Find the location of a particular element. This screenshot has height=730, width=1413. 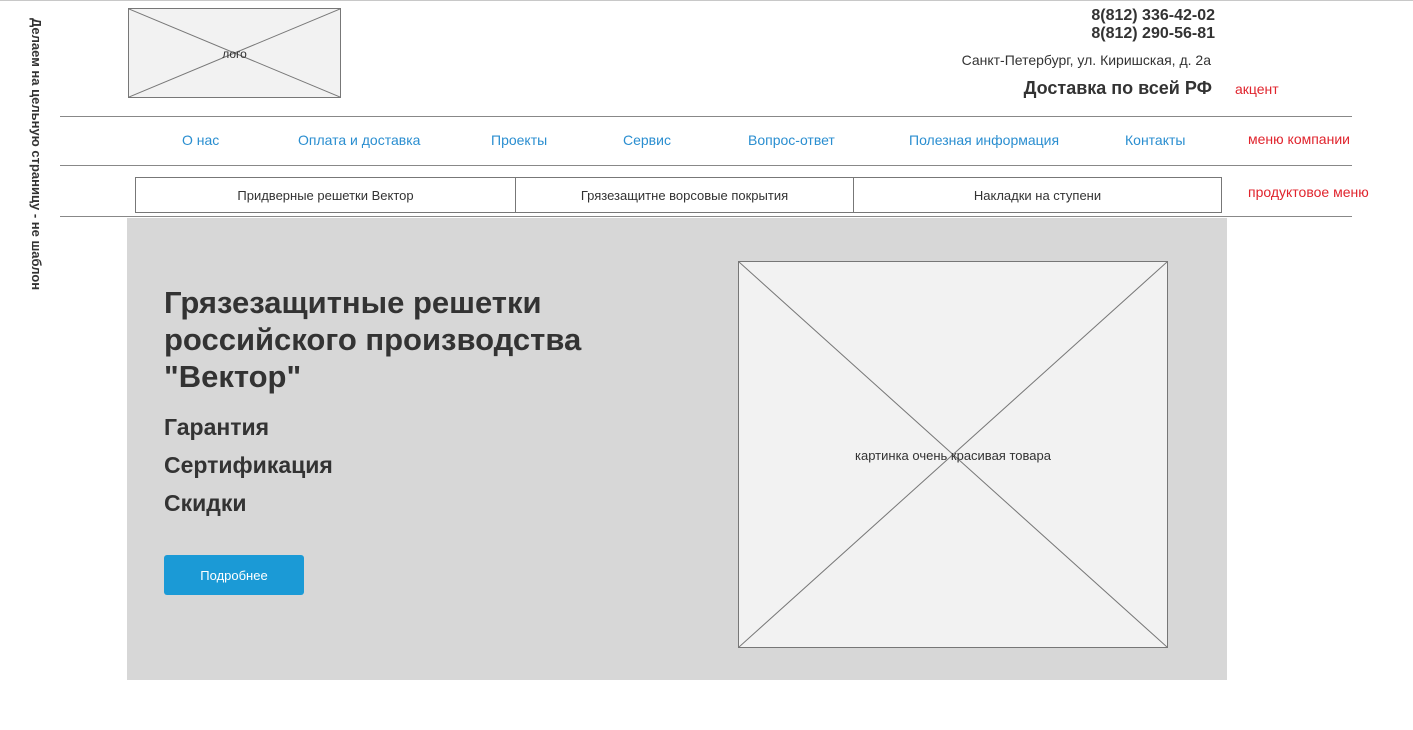

hero-feature-certification: Сертификация is located at coordinates (248, 465).